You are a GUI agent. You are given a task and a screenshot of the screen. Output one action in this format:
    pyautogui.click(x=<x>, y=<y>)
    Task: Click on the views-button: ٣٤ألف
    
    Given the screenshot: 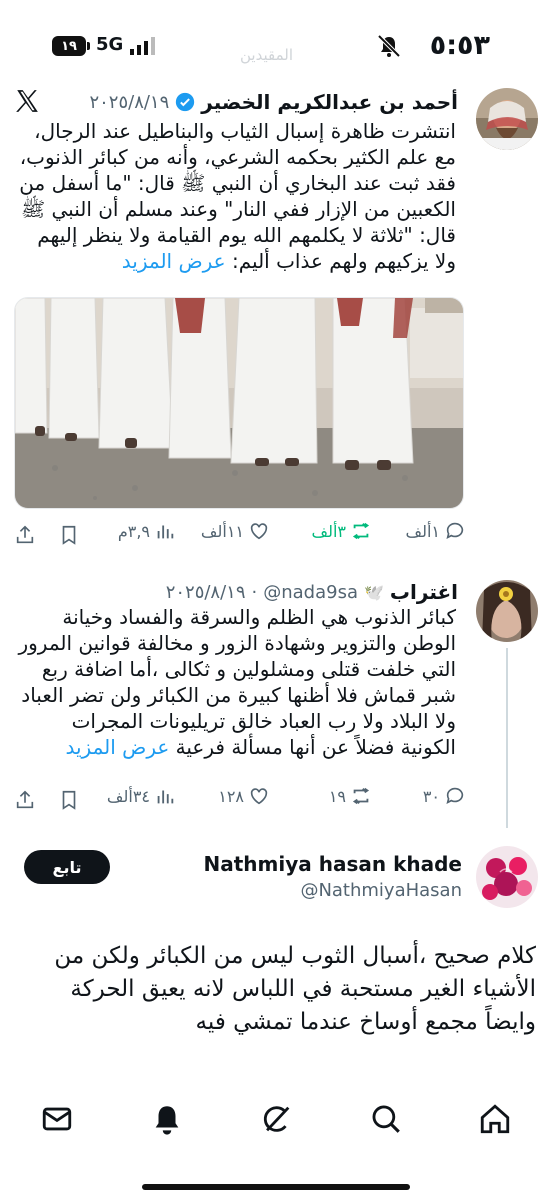 What is the action you would take?
    pyautogui.click(x=141, y=796)
    